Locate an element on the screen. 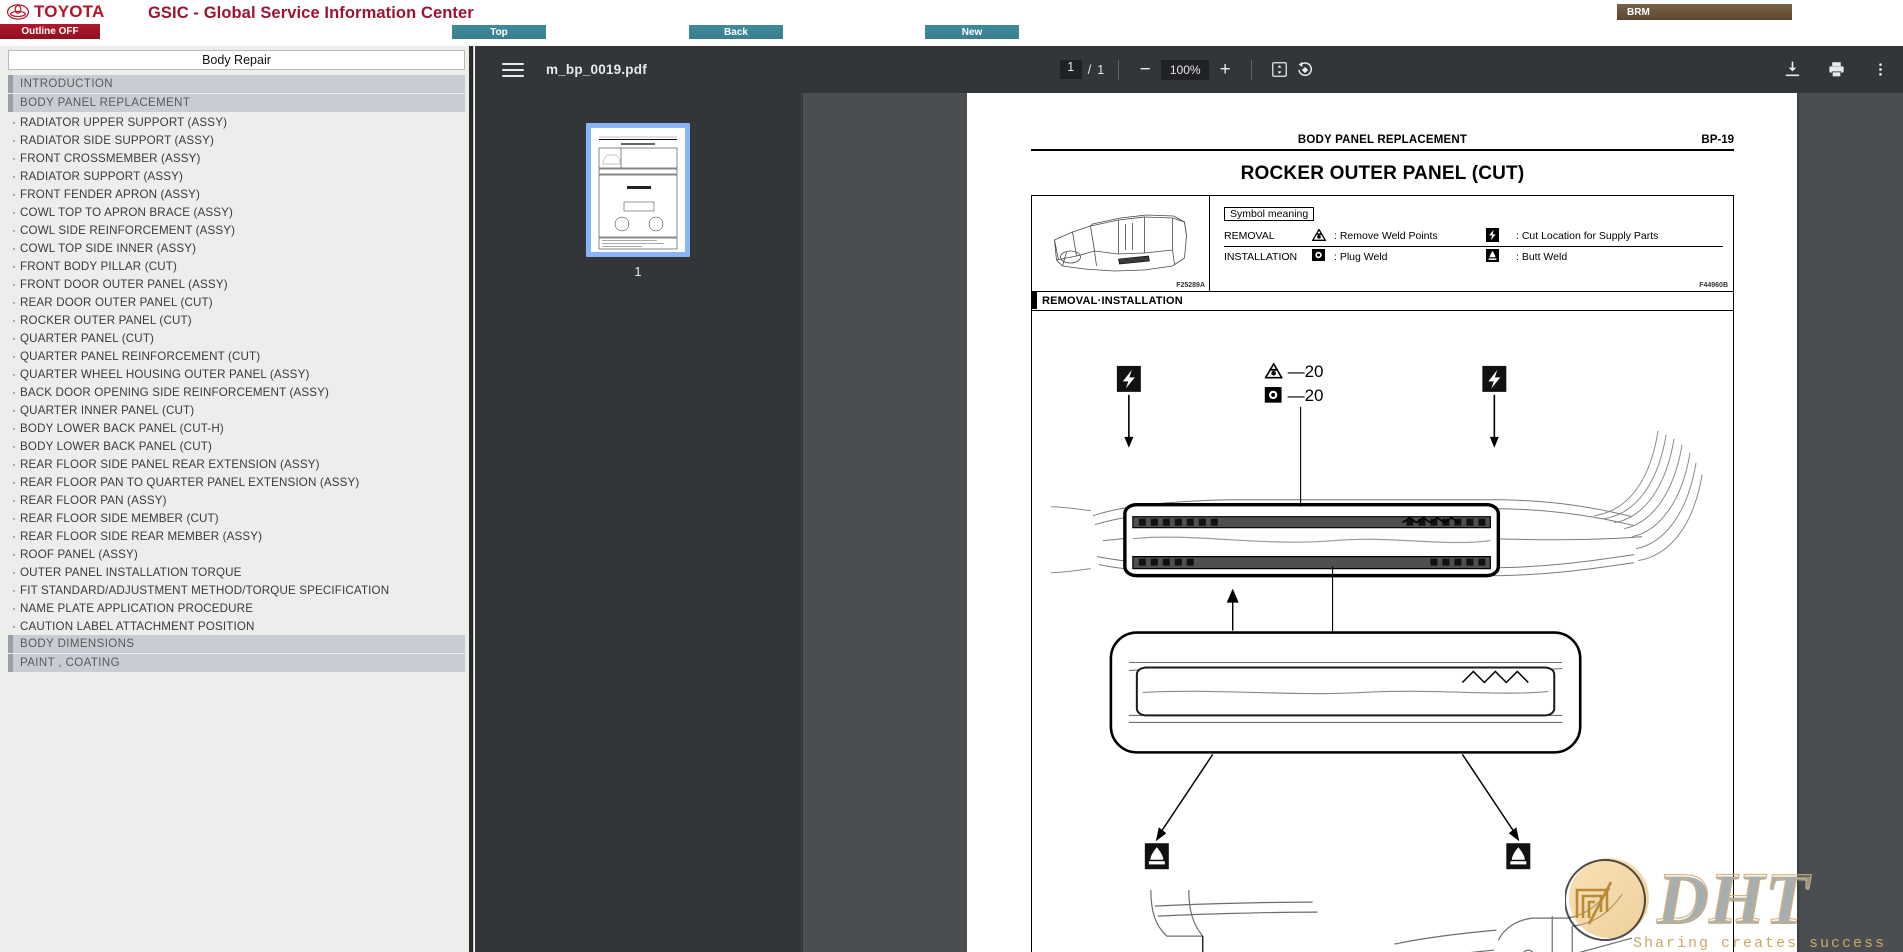  sidebar-item: · BODY LOWER BACK PANEL (CUT) is located at coordinates (236, 446).